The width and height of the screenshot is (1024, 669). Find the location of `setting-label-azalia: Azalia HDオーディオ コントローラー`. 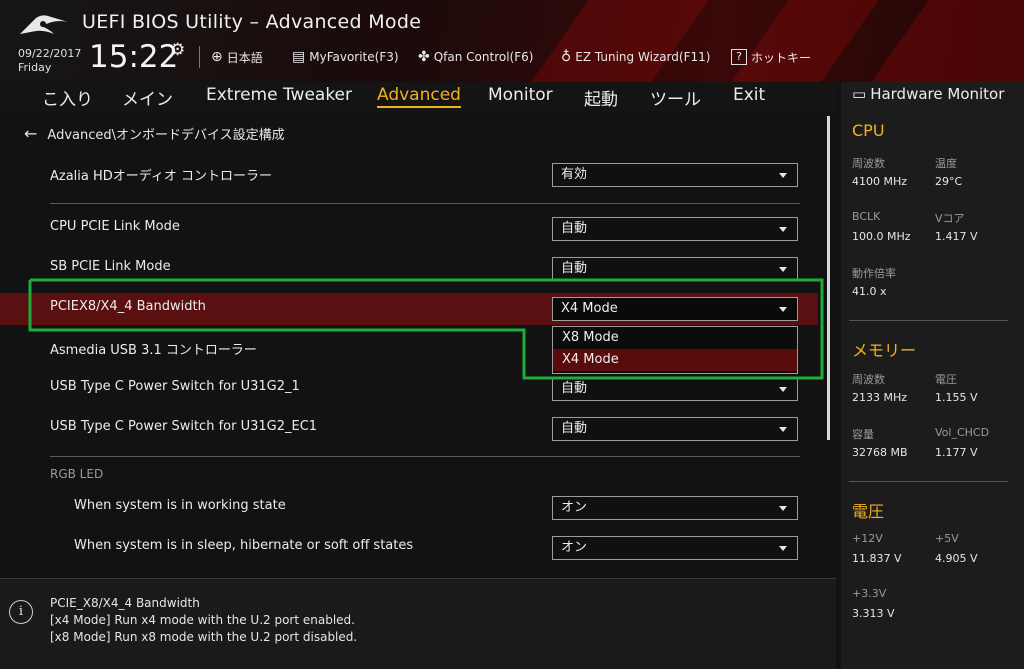

setting-label-azalia: Azalia HDオーディオ コントローラー is located at coordinates (161, 176).